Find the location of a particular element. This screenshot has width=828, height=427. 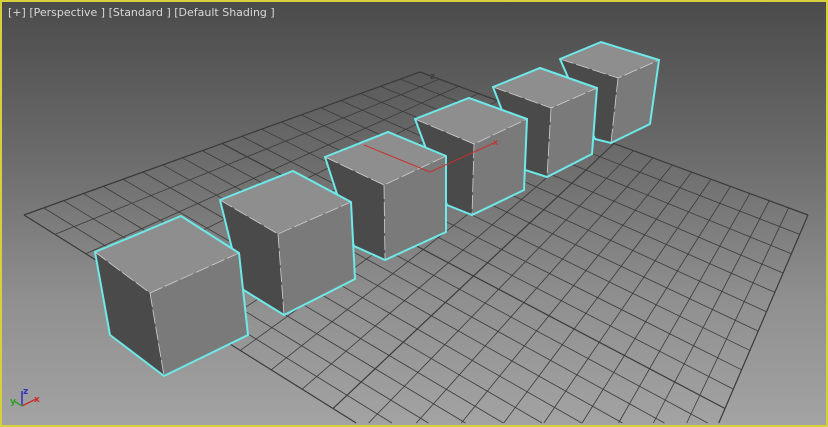

viewport-shading-menu: [Default Shading ] is located at coordinates (224, 12).